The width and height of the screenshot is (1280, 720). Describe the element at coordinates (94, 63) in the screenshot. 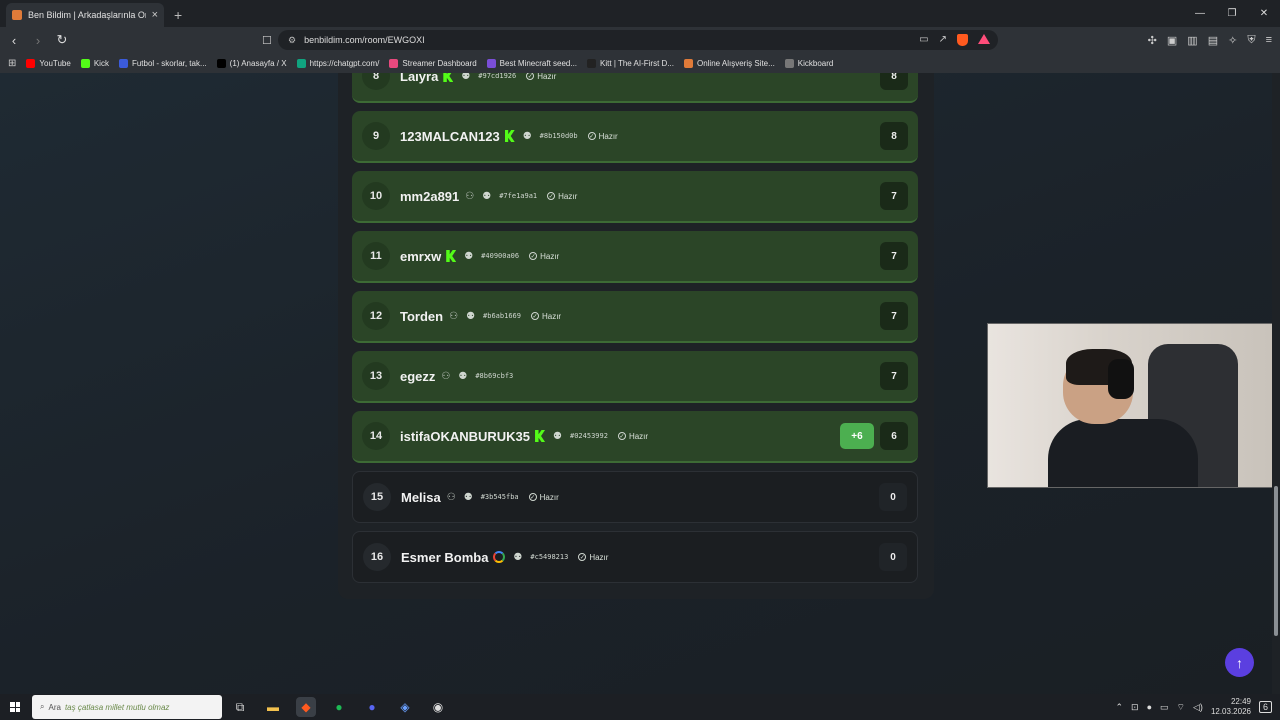

I see `bookmark-item: Kick` at that location.